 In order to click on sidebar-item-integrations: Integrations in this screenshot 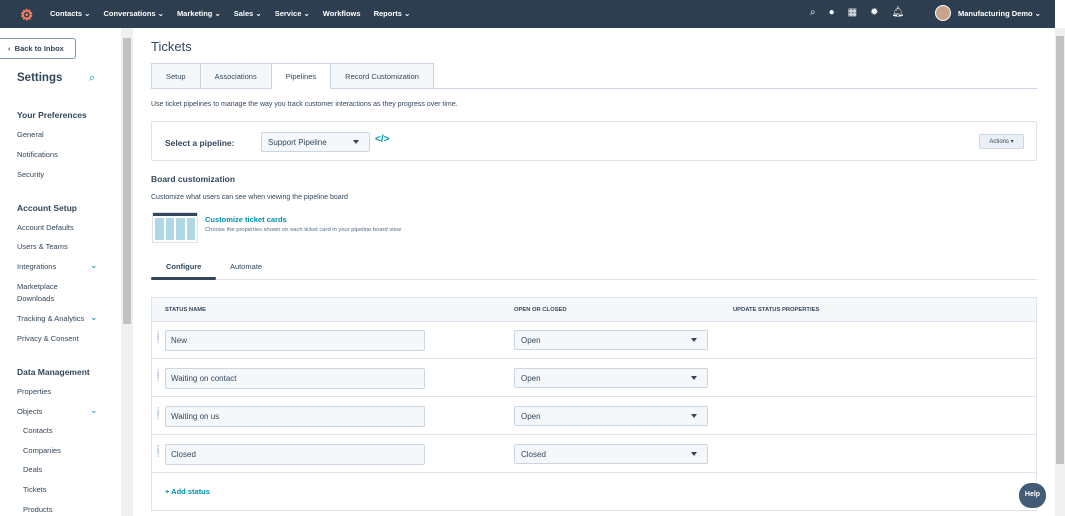, I will do `click(36, 267)`.